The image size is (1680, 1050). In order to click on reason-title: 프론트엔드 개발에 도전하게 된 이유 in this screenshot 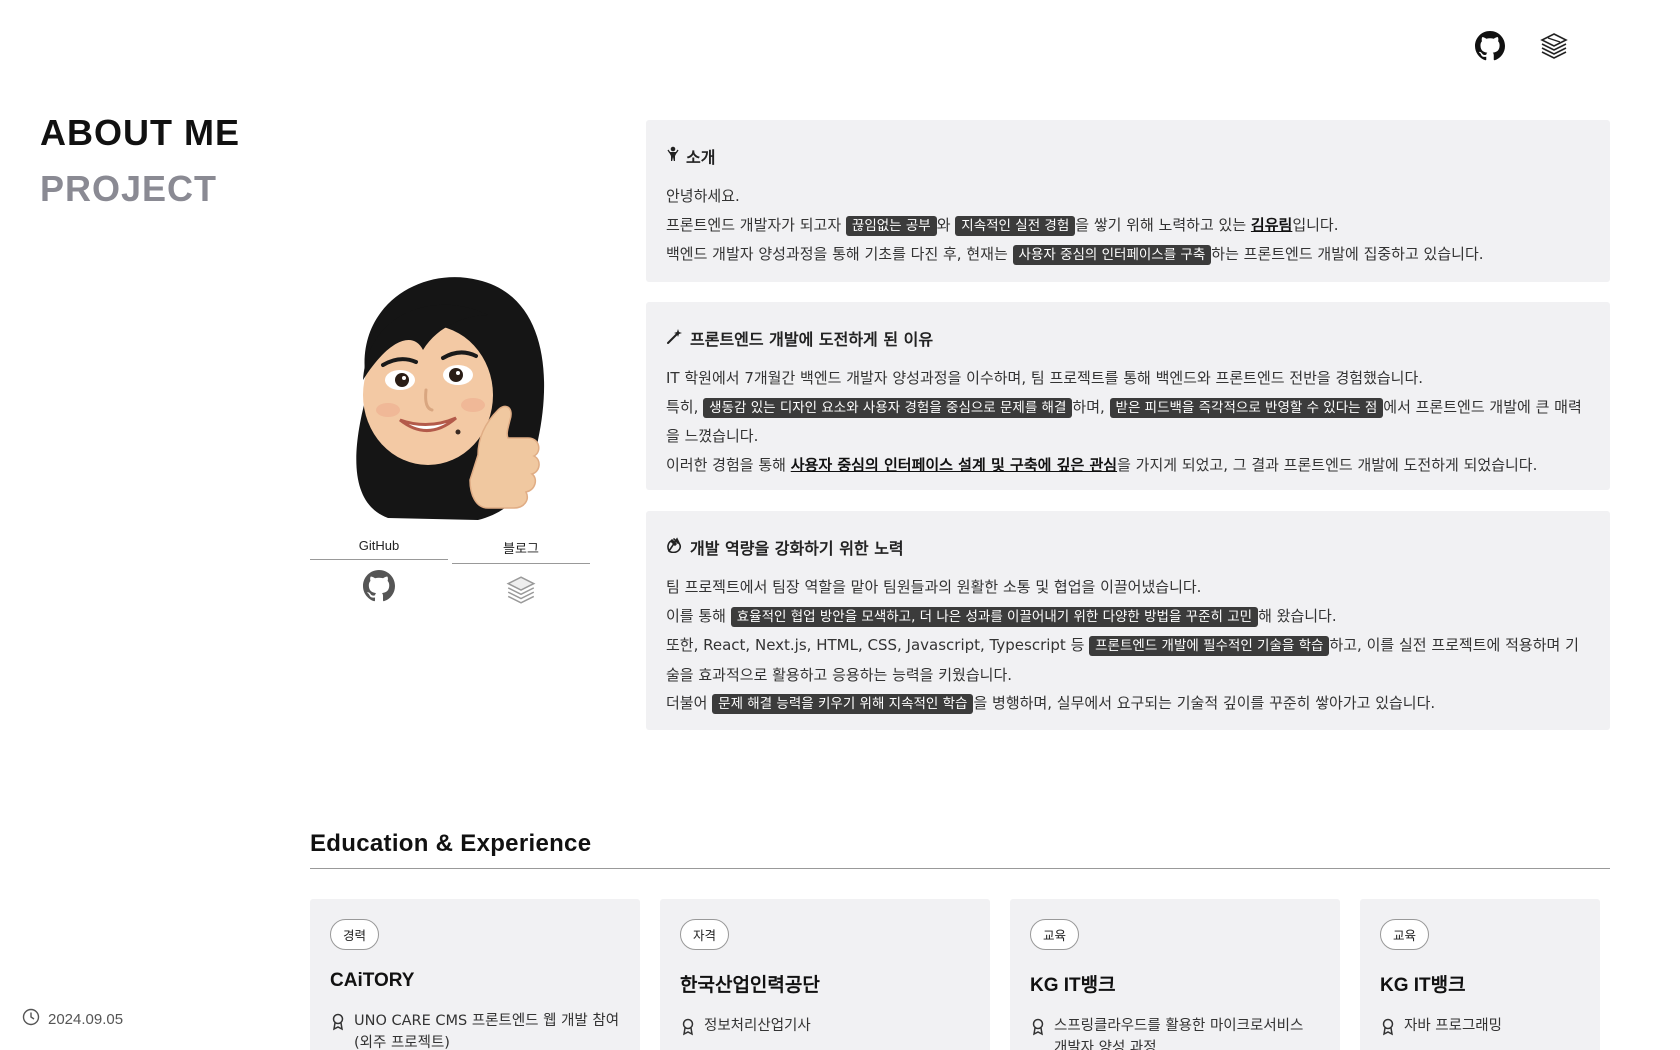, I will do `click(812, 339)`.